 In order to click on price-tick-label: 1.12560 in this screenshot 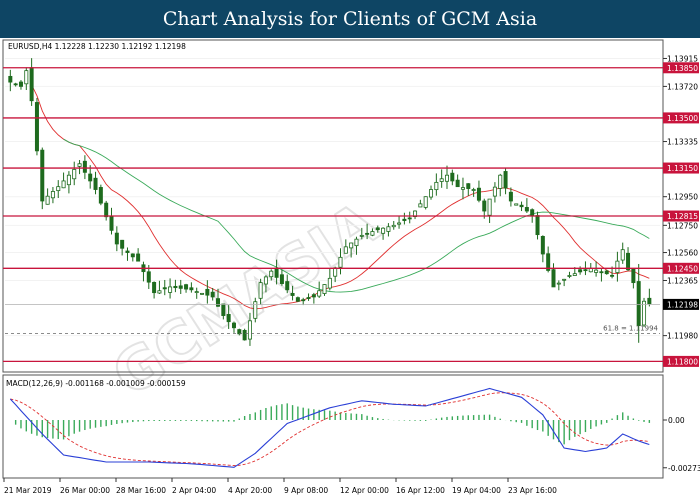, I will do `click(682, 253)`.